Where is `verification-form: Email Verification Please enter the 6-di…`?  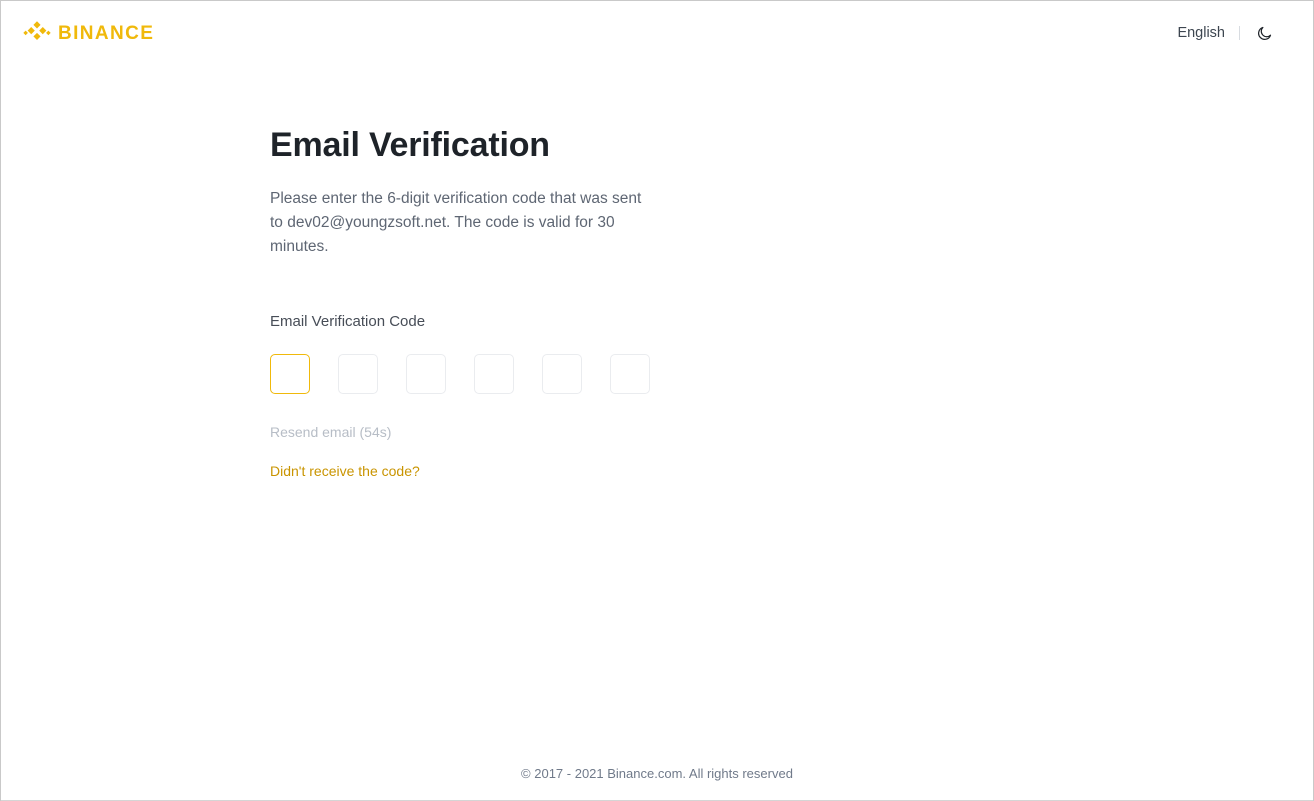 verification-form: Email Verification Please enter the 6-di… is located at coordinates (480, 303).